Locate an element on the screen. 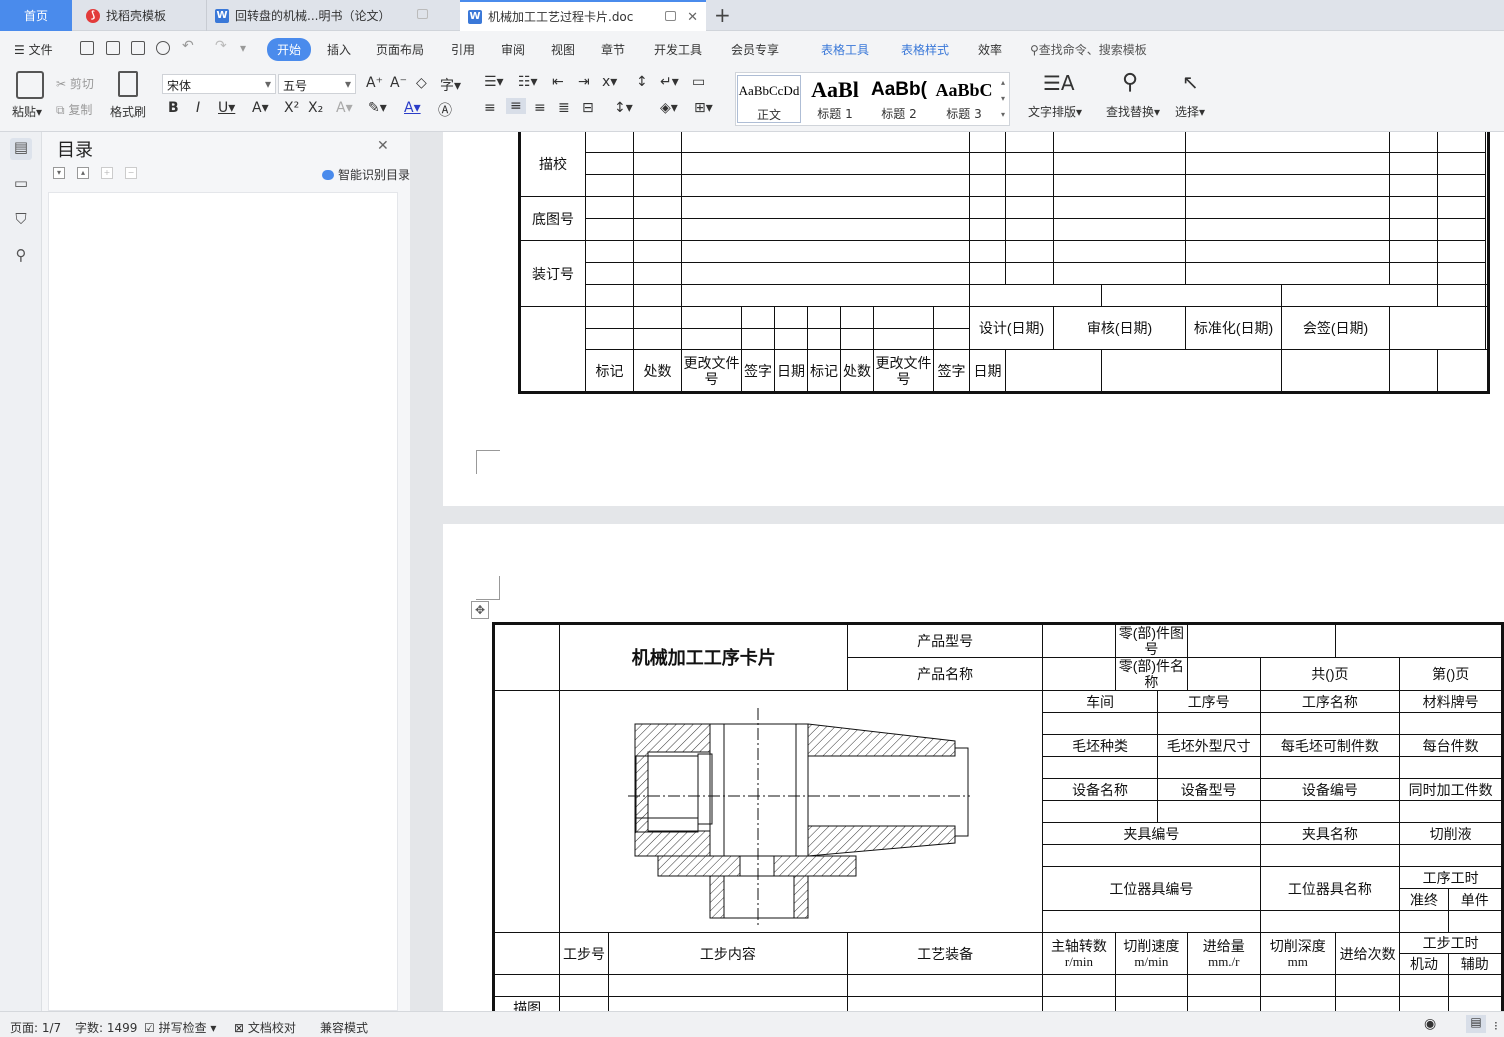 This screenshot has width=1504, height=1037. italic-icon: I is located at coordinates (198, 108).